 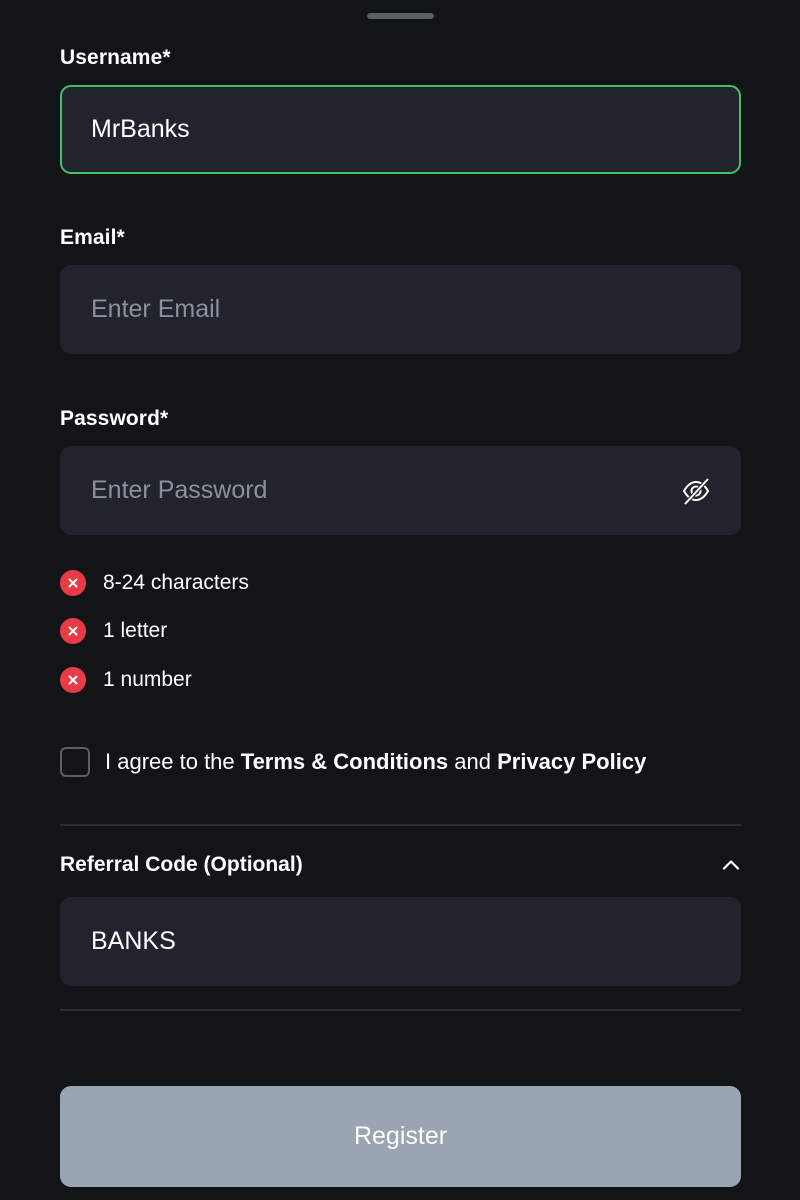 What do you see at coordinates (371, 941) in the screenshot?
I see `referral-input` at bounding box center [371, 941].